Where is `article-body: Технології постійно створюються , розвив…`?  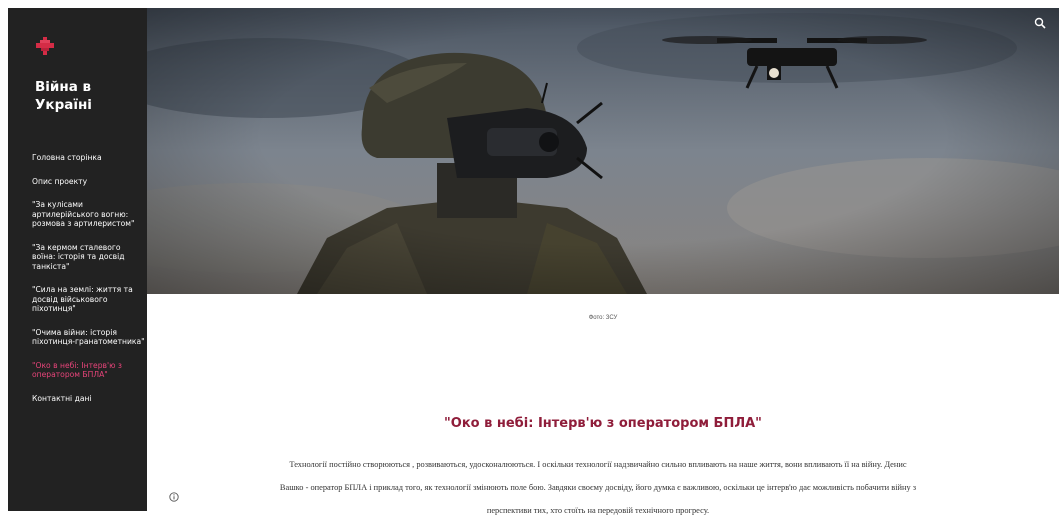 article-body: Технології постійно створюються , розвив… is located at coordinates (598, 487).